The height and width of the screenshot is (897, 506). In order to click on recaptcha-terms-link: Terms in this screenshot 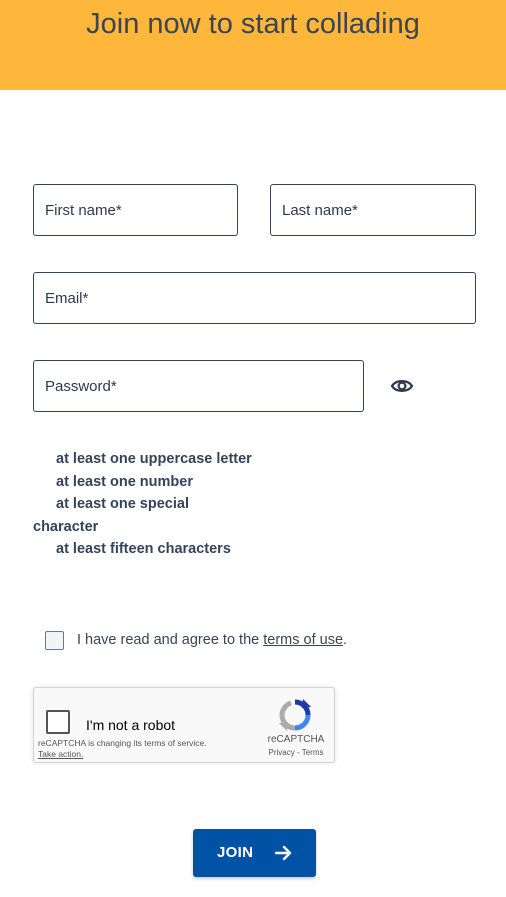, I will do `click(313, 752)`.